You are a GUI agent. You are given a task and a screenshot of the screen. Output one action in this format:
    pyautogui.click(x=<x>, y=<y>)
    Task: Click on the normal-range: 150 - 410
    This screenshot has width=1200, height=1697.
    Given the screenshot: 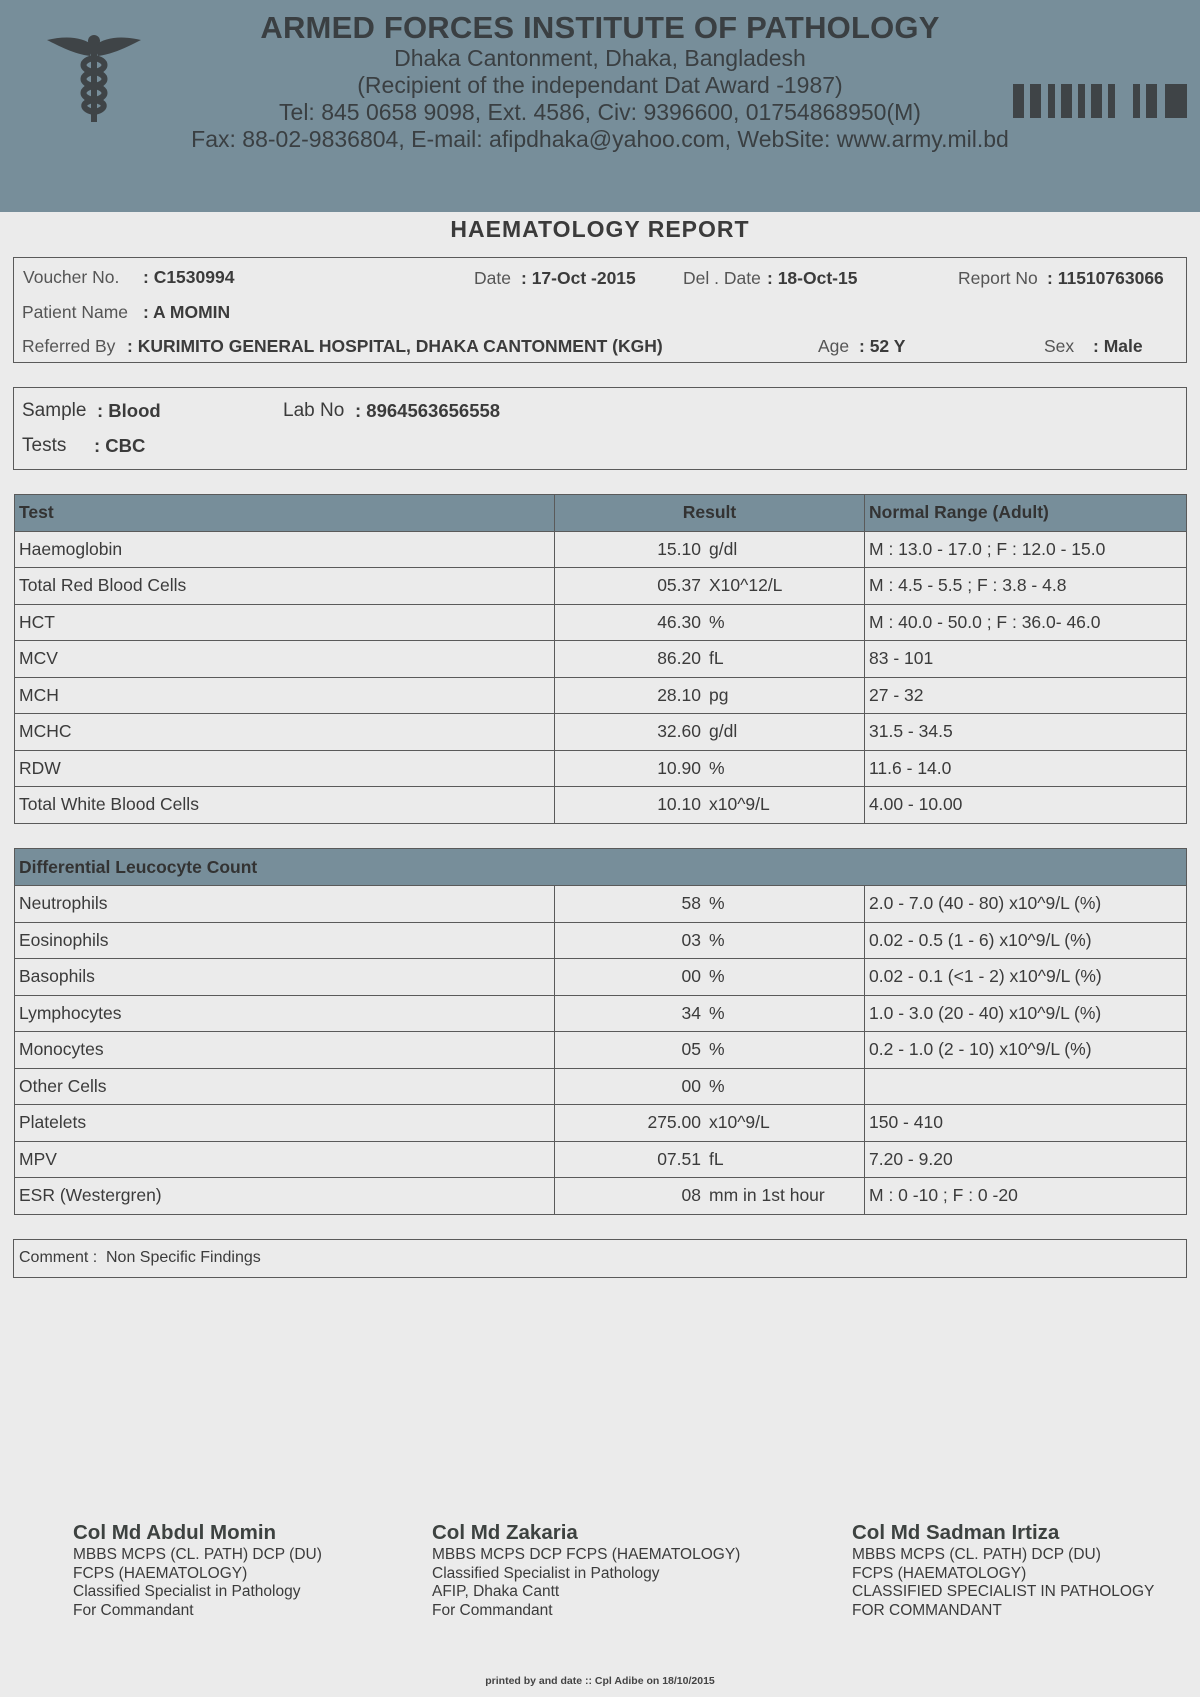 What is the action you would take?
    pyautogui.click(x=1025, y=1123)
    